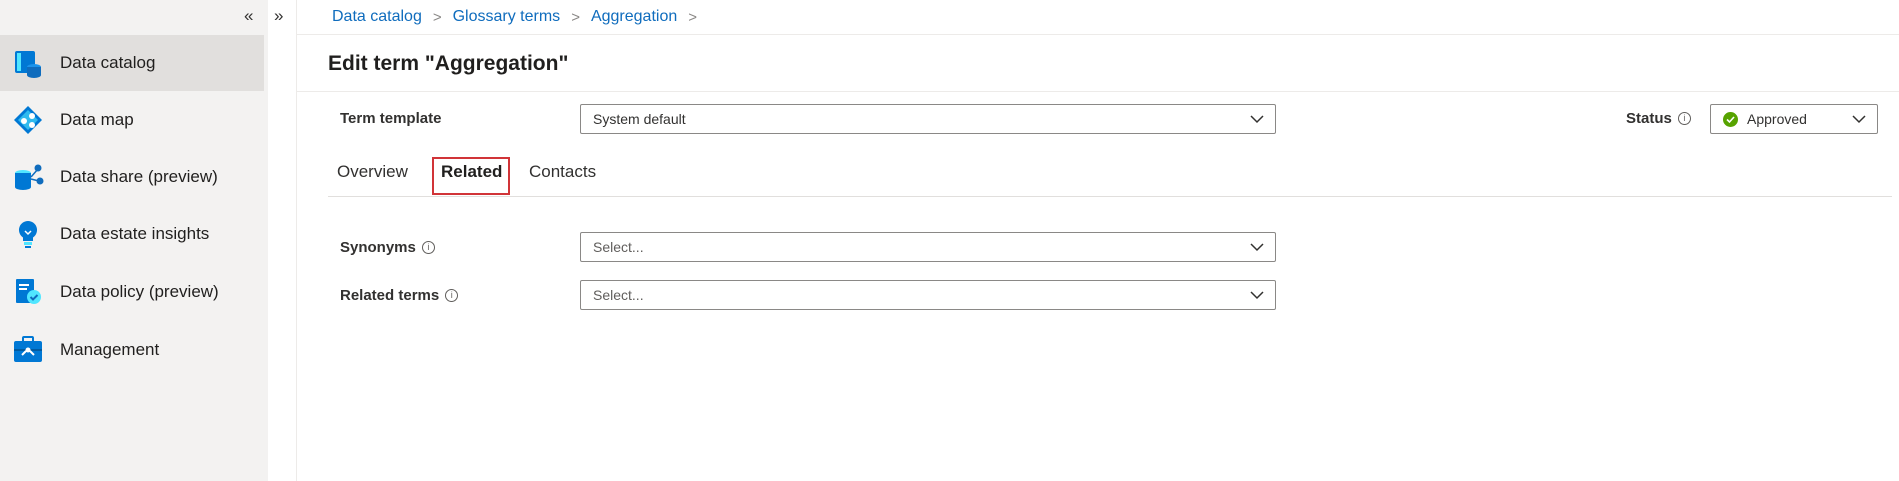 Image resolution: width=1899 pixels, height=481 pixels. I want to click on lightbulb-icon, so click(28, 234).